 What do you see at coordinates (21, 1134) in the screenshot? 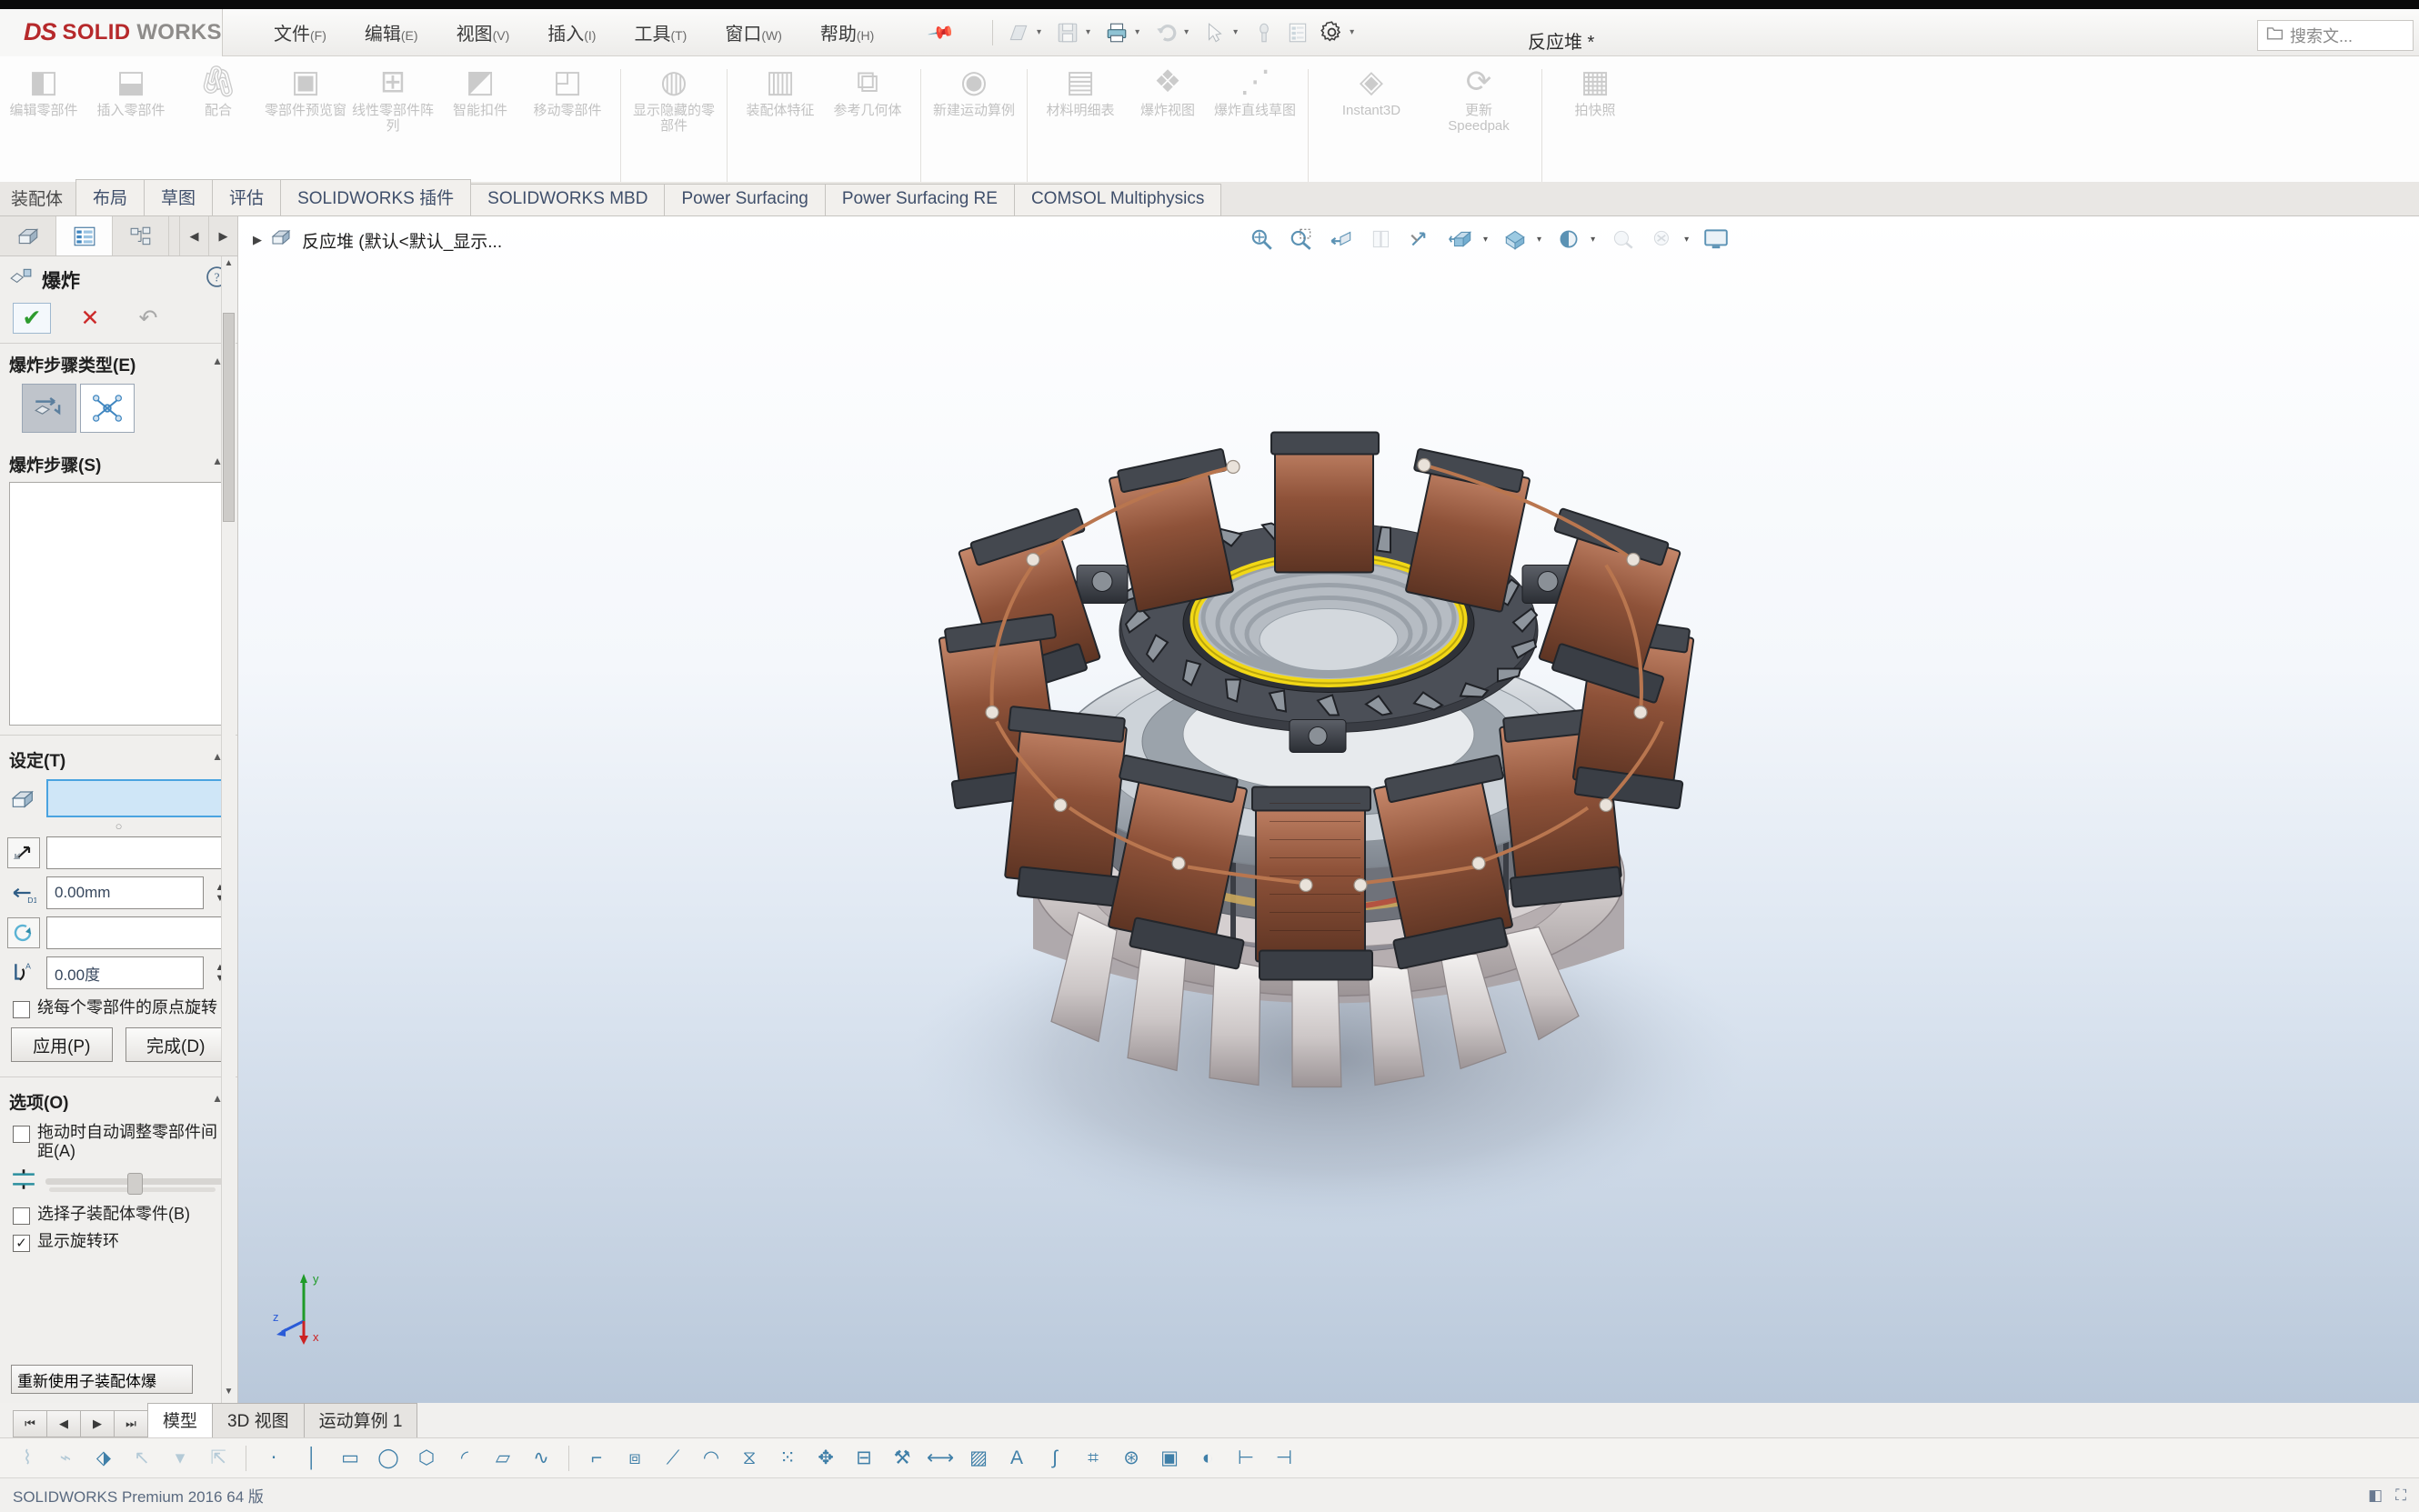
I see `auto-space-checkbox` at bounding box center [21, 1134].